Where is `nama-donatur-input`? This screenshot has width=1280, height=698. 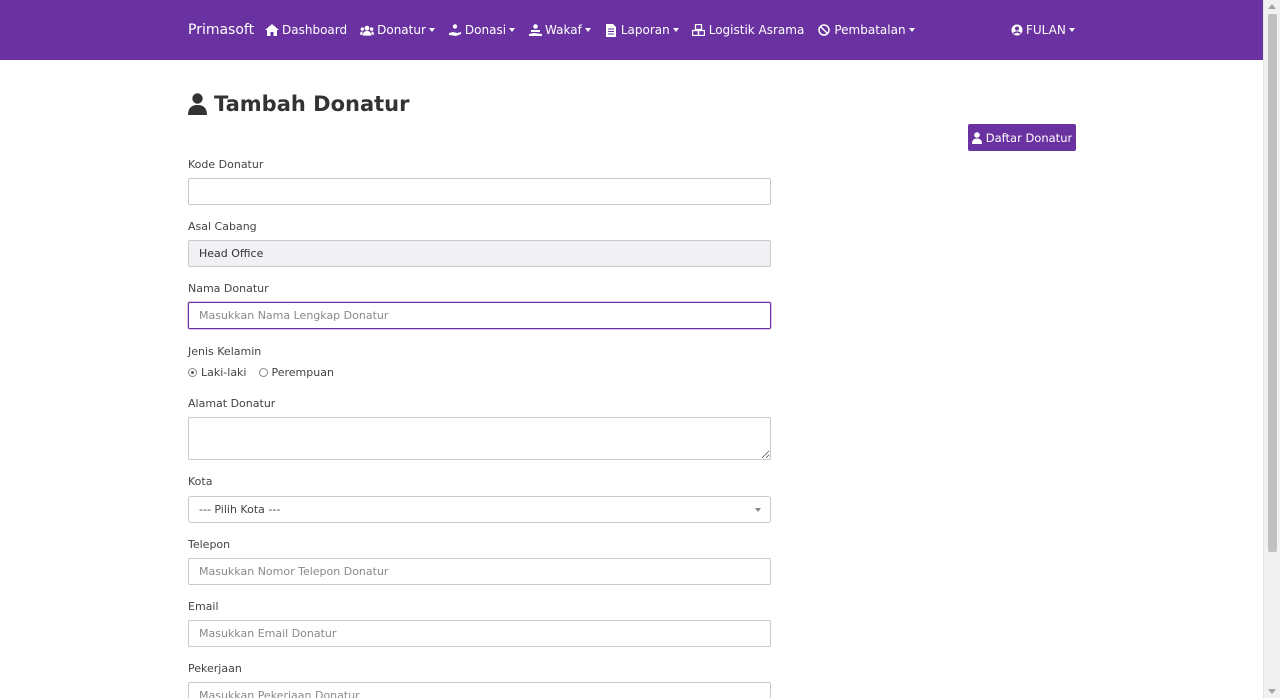 nama-donatur-input is located at coordinates (479, 315).